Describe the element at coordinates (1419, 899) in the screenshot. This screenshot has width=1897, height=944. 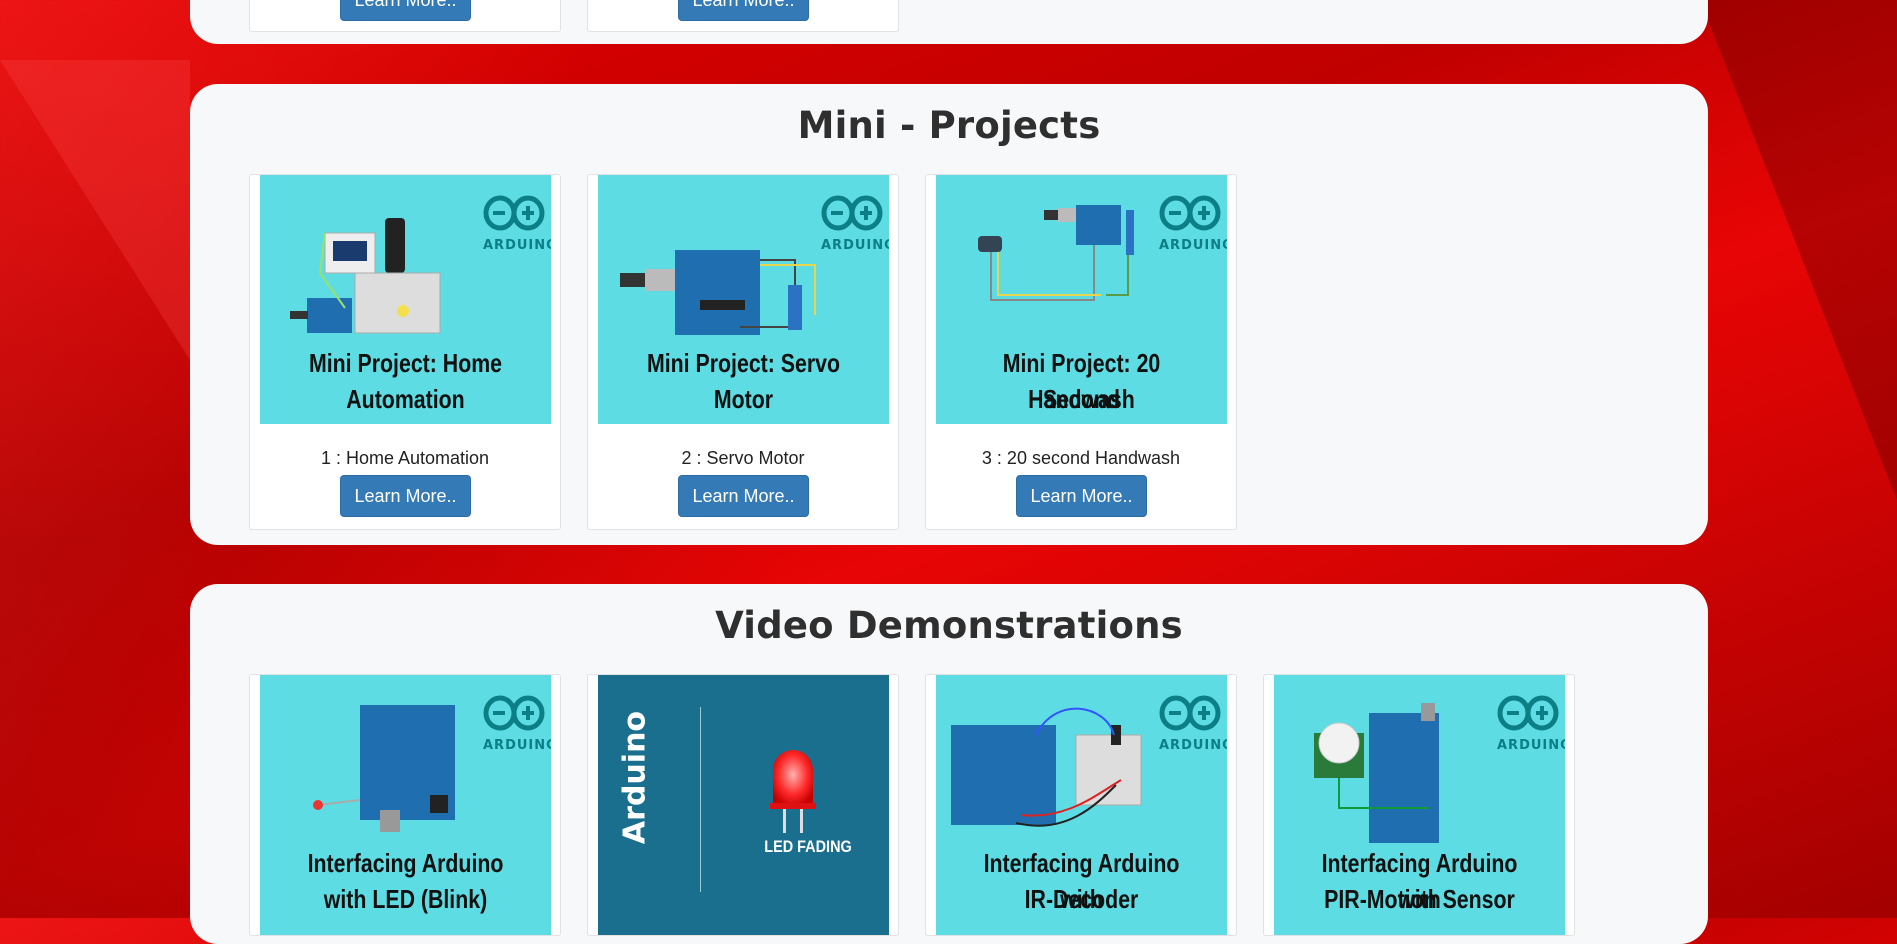
I see `thumbnail-caption-line2: PIR-Motion Sensor` at that location.